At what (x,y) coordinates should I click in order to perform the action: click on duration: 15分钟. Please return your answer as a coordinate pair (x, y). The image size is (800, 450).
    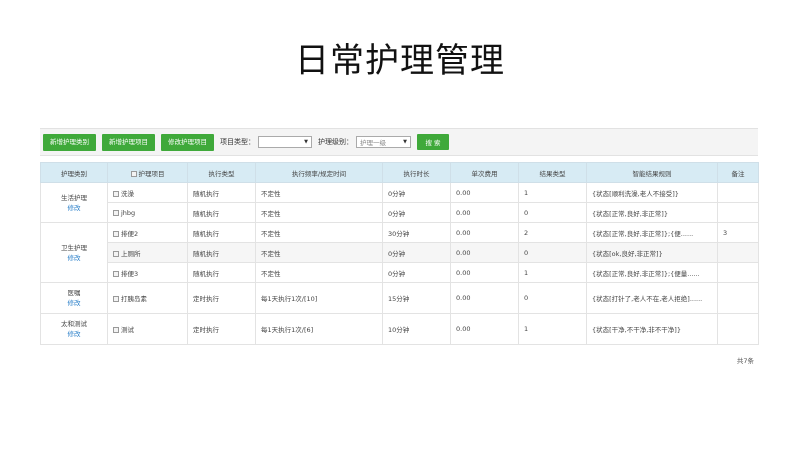
    Looking at the image, I should click on (416, 298).